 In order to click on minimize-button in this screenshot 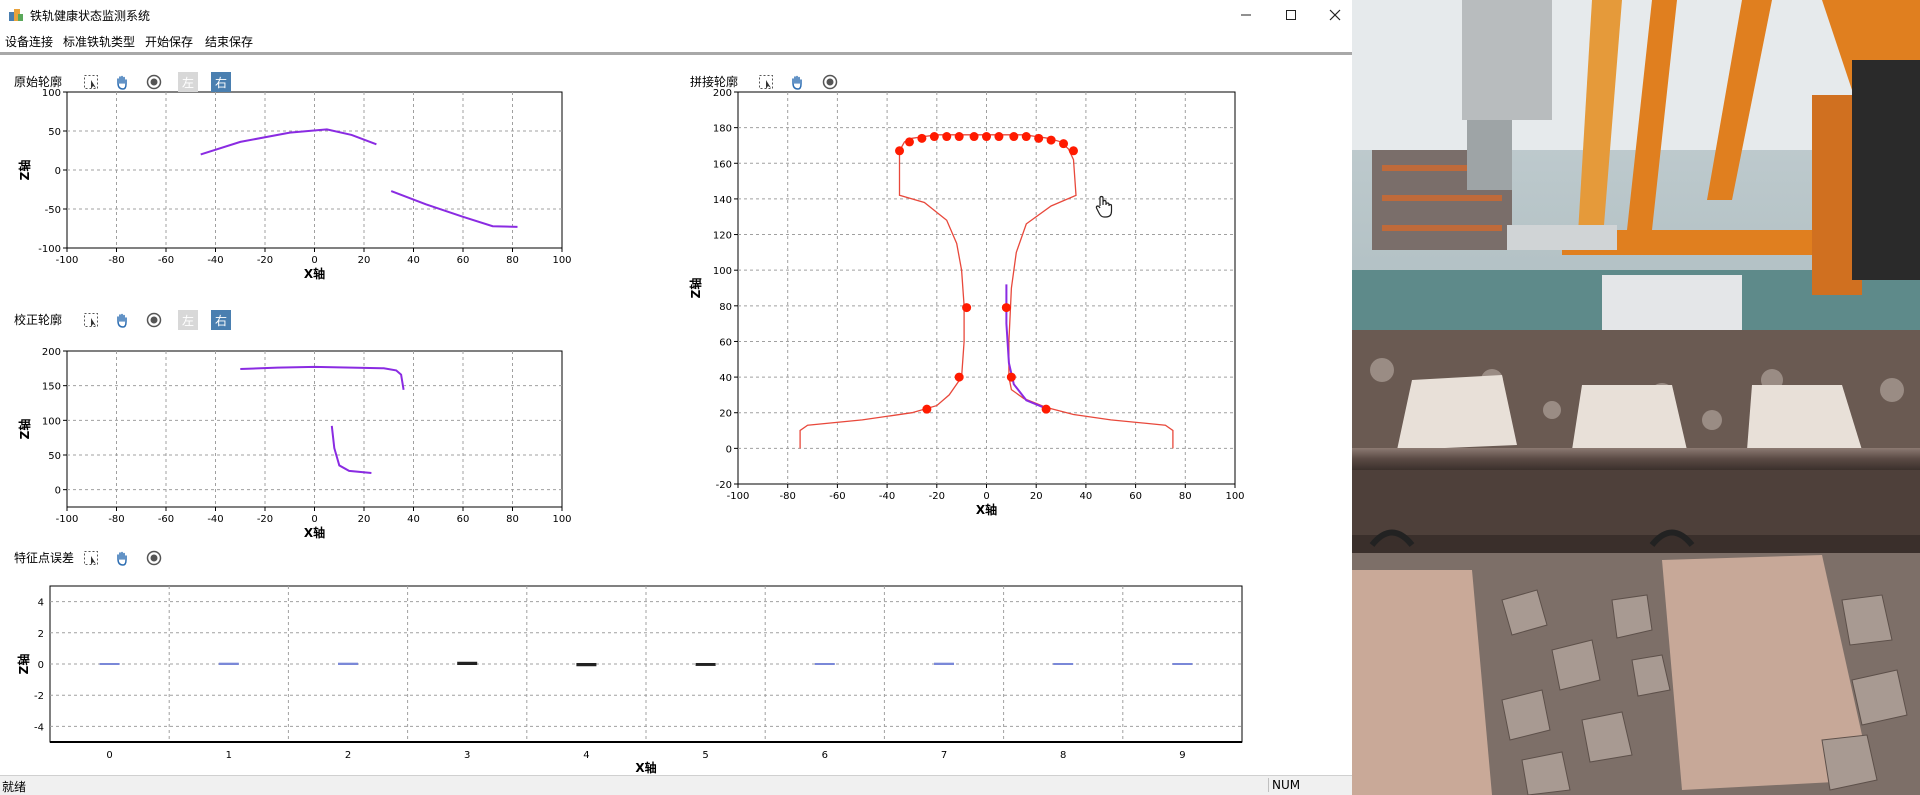, I will do `click(1246, 15)`.